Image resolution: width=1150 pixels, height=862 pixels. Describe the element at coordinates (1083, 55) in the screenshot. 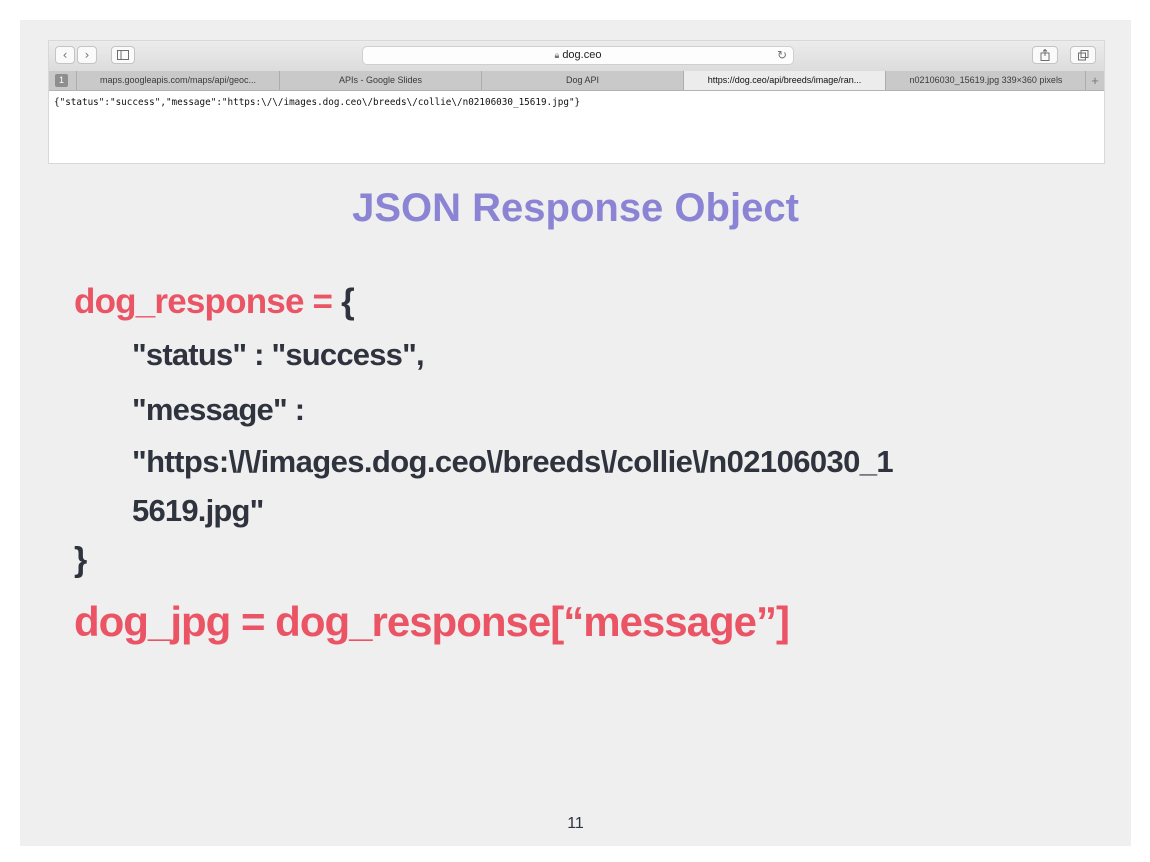

I see `tabs-overview-icon` at that location.